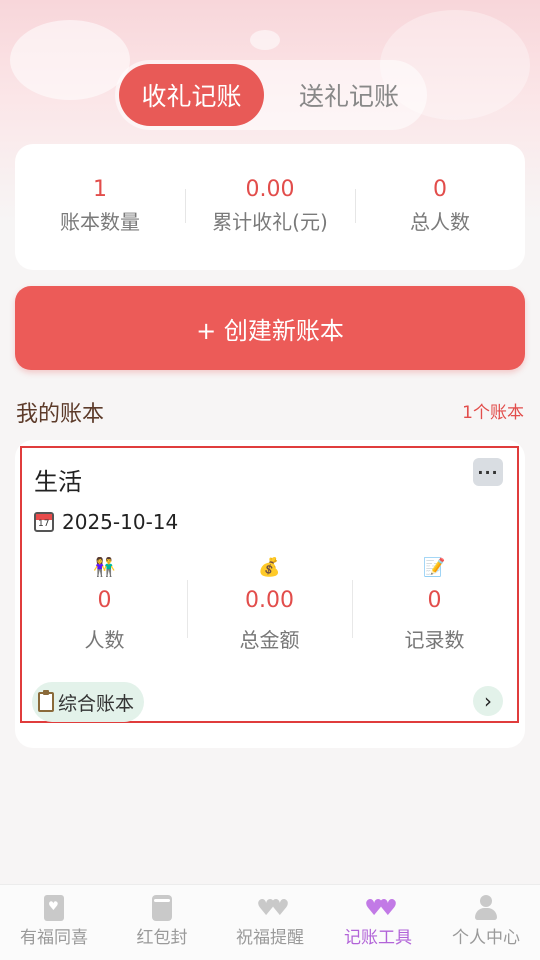  What do you see at coordinates (440, 189) in the screenshot?
I see `stat-value: 0` at bounding box center [440, 189].